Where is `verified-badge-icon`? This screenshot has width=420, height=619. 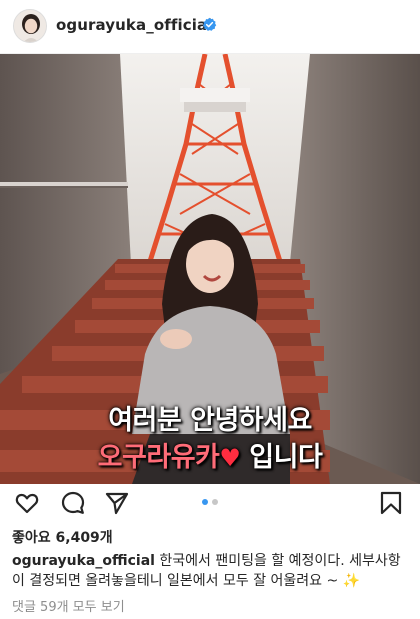 verified-badge-icon is located at coordinates (209, 24).